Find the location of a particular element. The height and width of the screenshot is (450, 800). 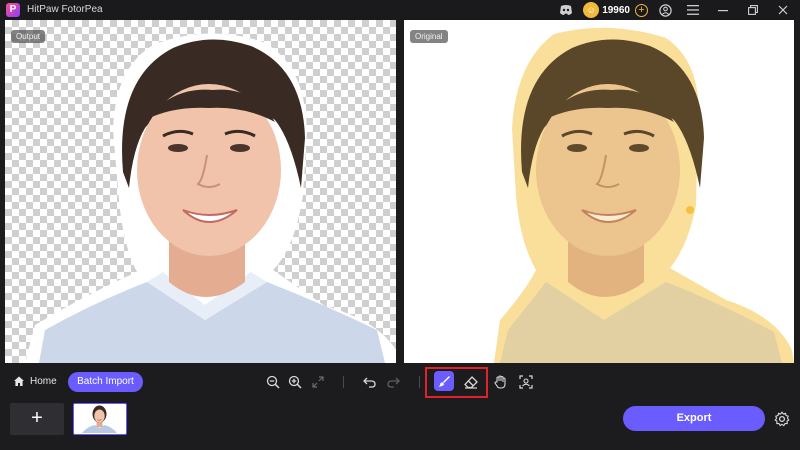

thumbnail-image is located at coordinates (99, 418).